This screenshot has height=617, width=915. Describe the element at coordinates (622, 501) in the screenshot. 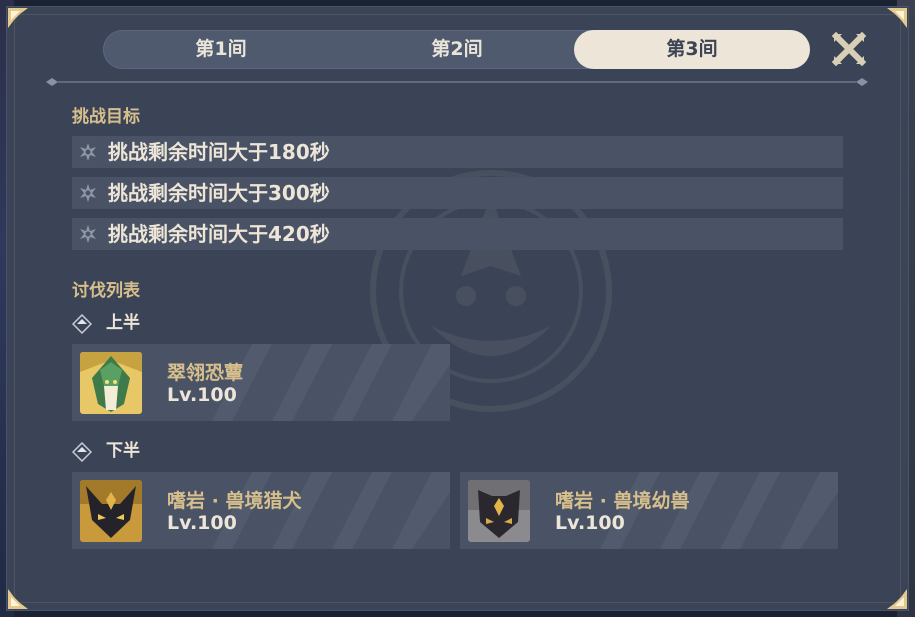

I see `enemy-name: 嗜岩 · 兽境幼兽` at that location.